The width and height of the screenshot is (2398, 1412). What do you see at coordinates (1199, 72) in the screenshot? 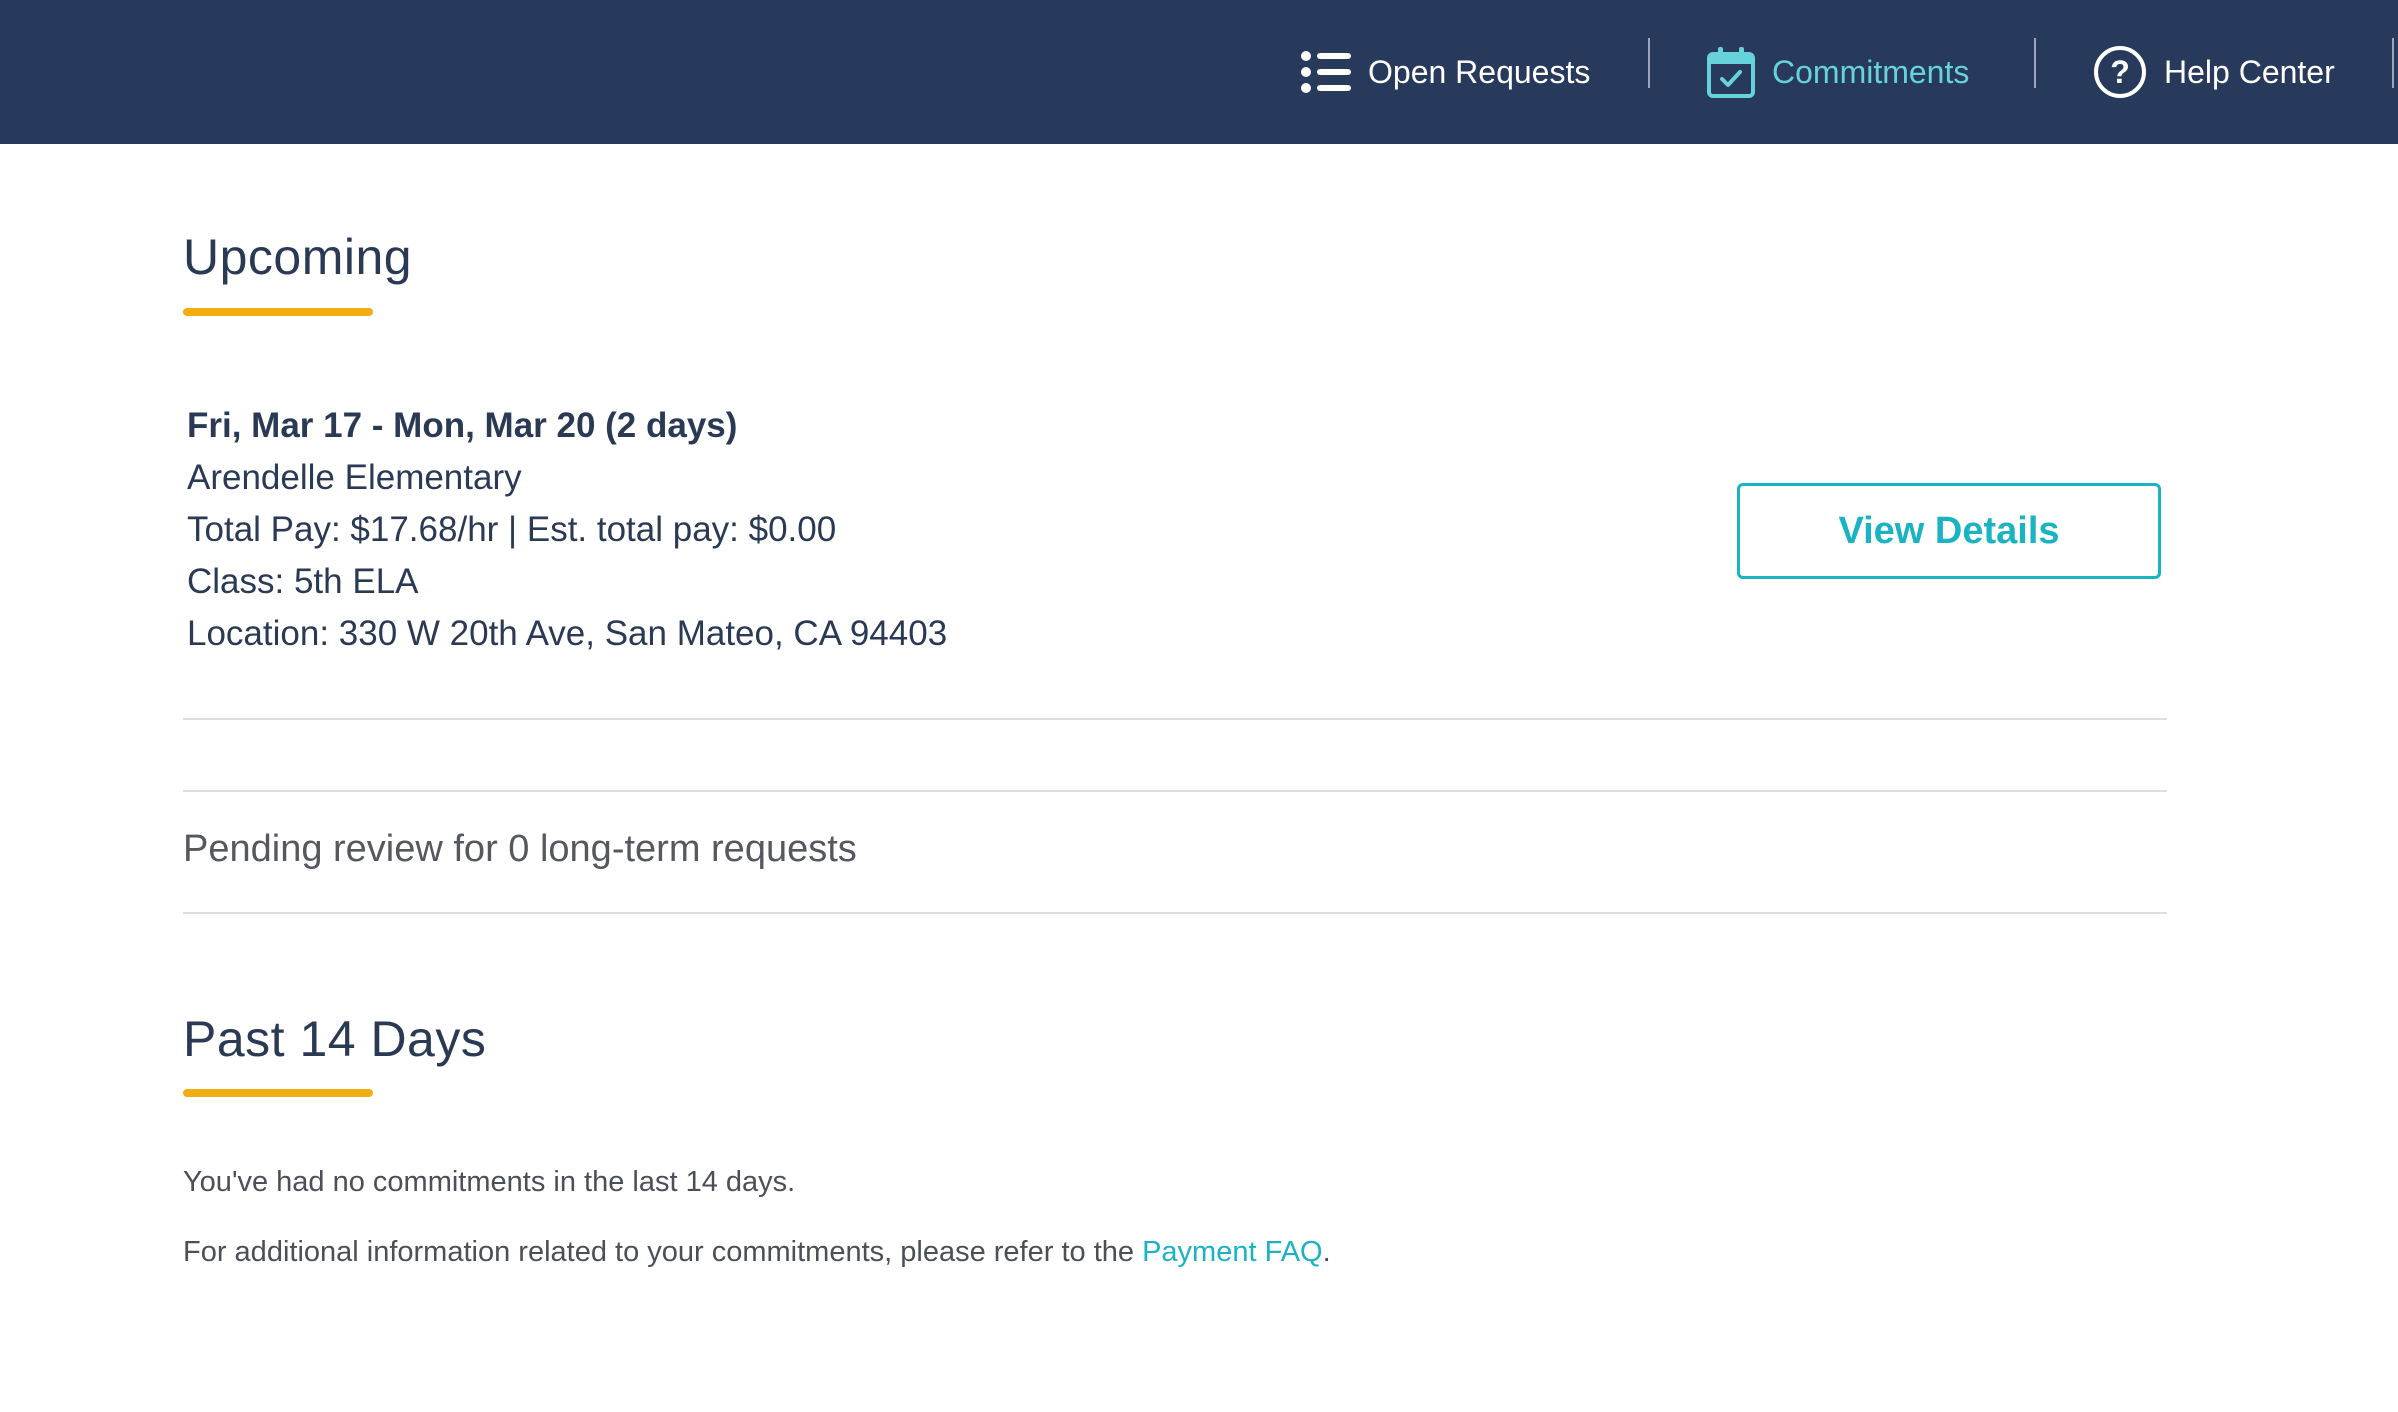
I see `top-navigation-bar: Open Requests Commitments ? Help Center` at bounding box center [1199, 72].